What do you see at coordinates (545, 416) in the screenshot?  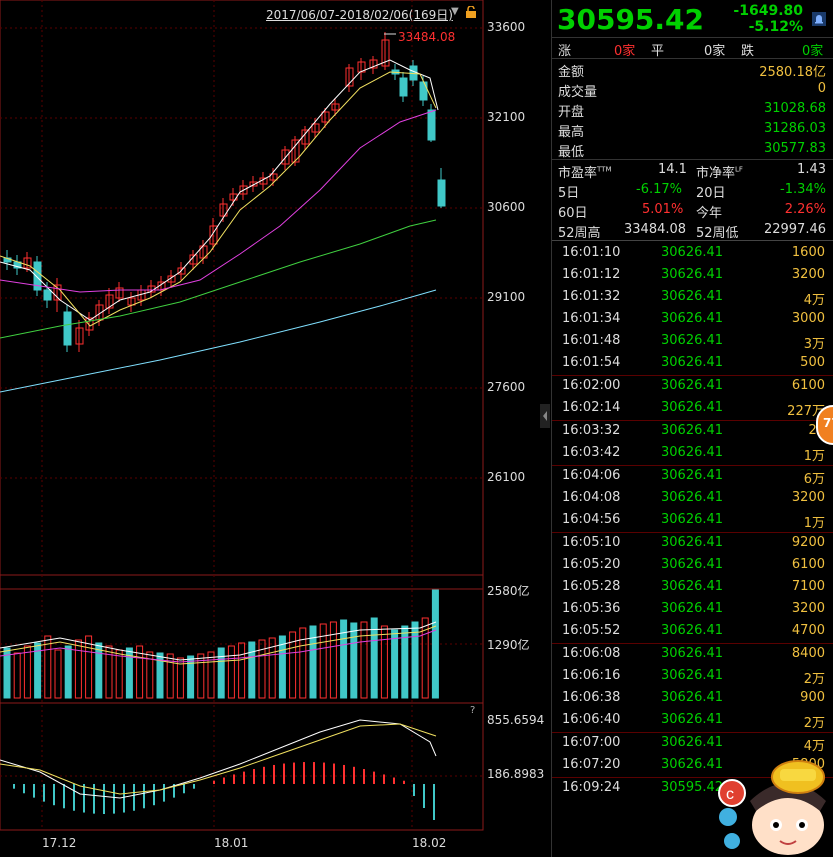 I see `collapse-panel-handle` at bounding box center [545, 416].